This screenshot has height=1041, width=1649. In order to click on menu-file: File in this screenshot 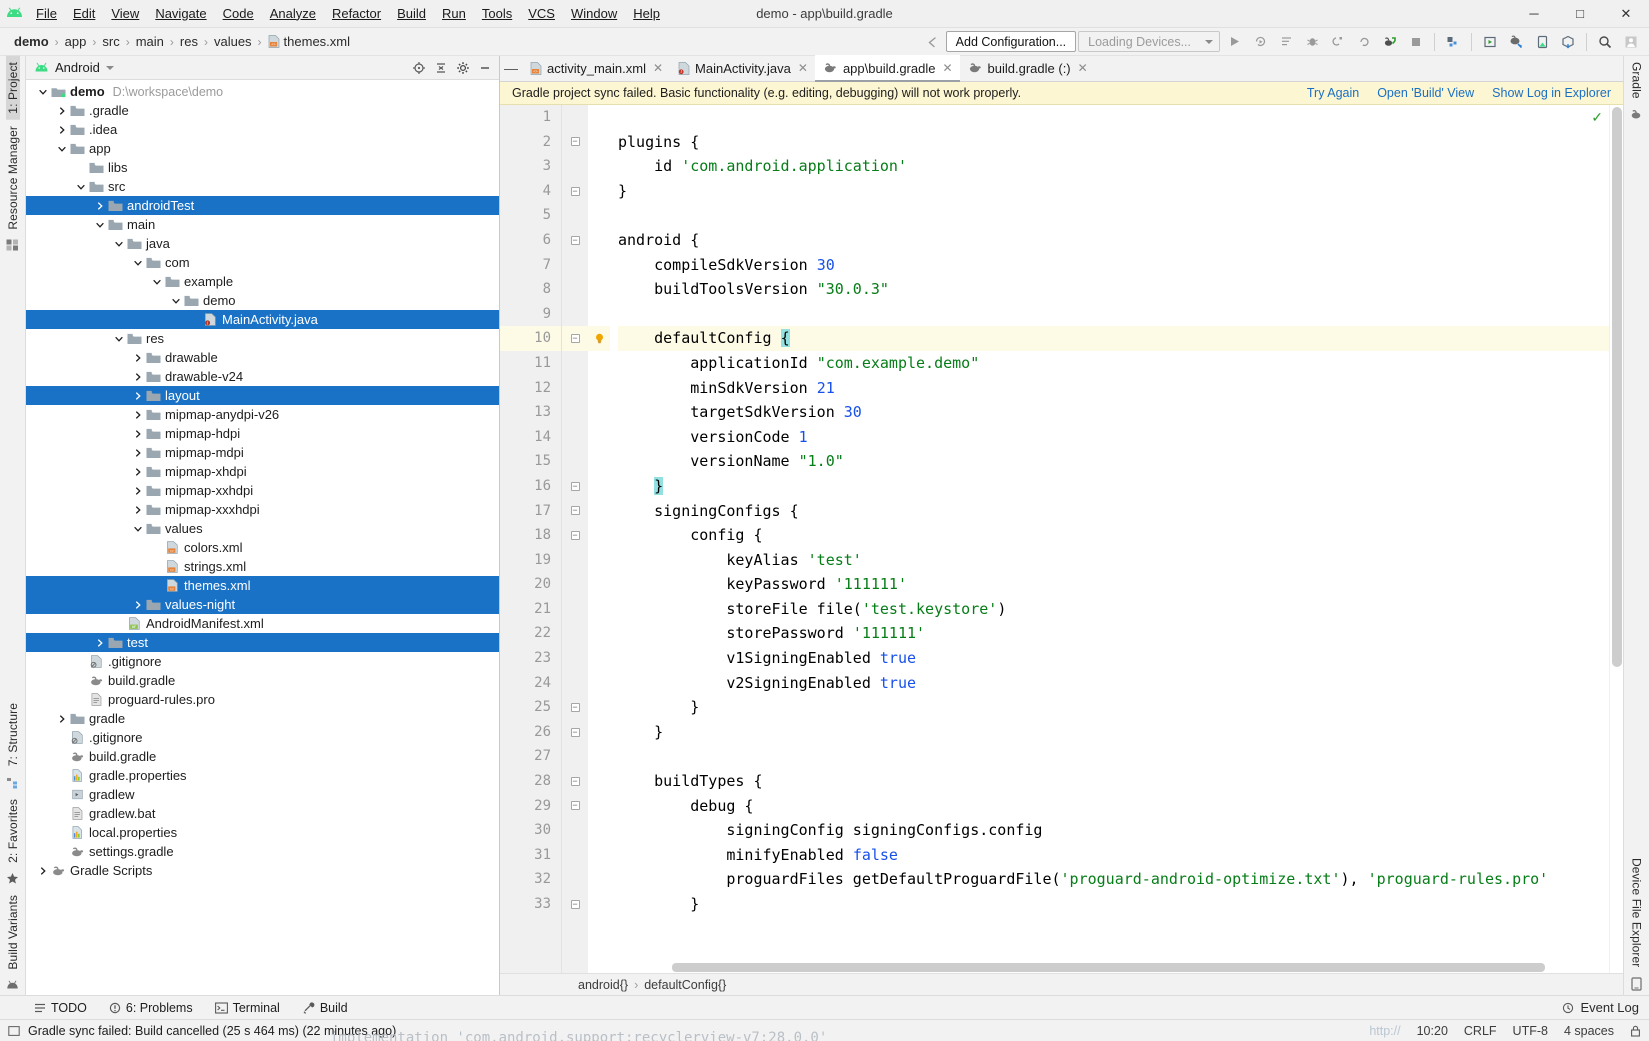, I will do `click(46, 14)`.